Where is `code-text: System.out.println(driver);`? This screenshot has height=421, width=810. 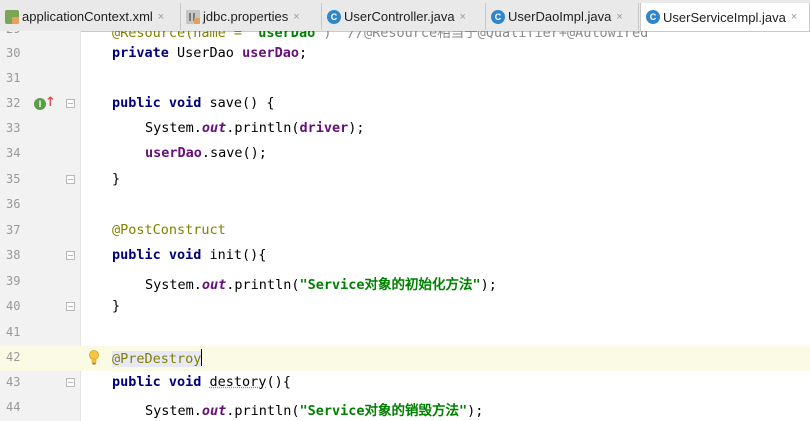 code-text: System.out.println(driver); is located at coordinates (255, 128).